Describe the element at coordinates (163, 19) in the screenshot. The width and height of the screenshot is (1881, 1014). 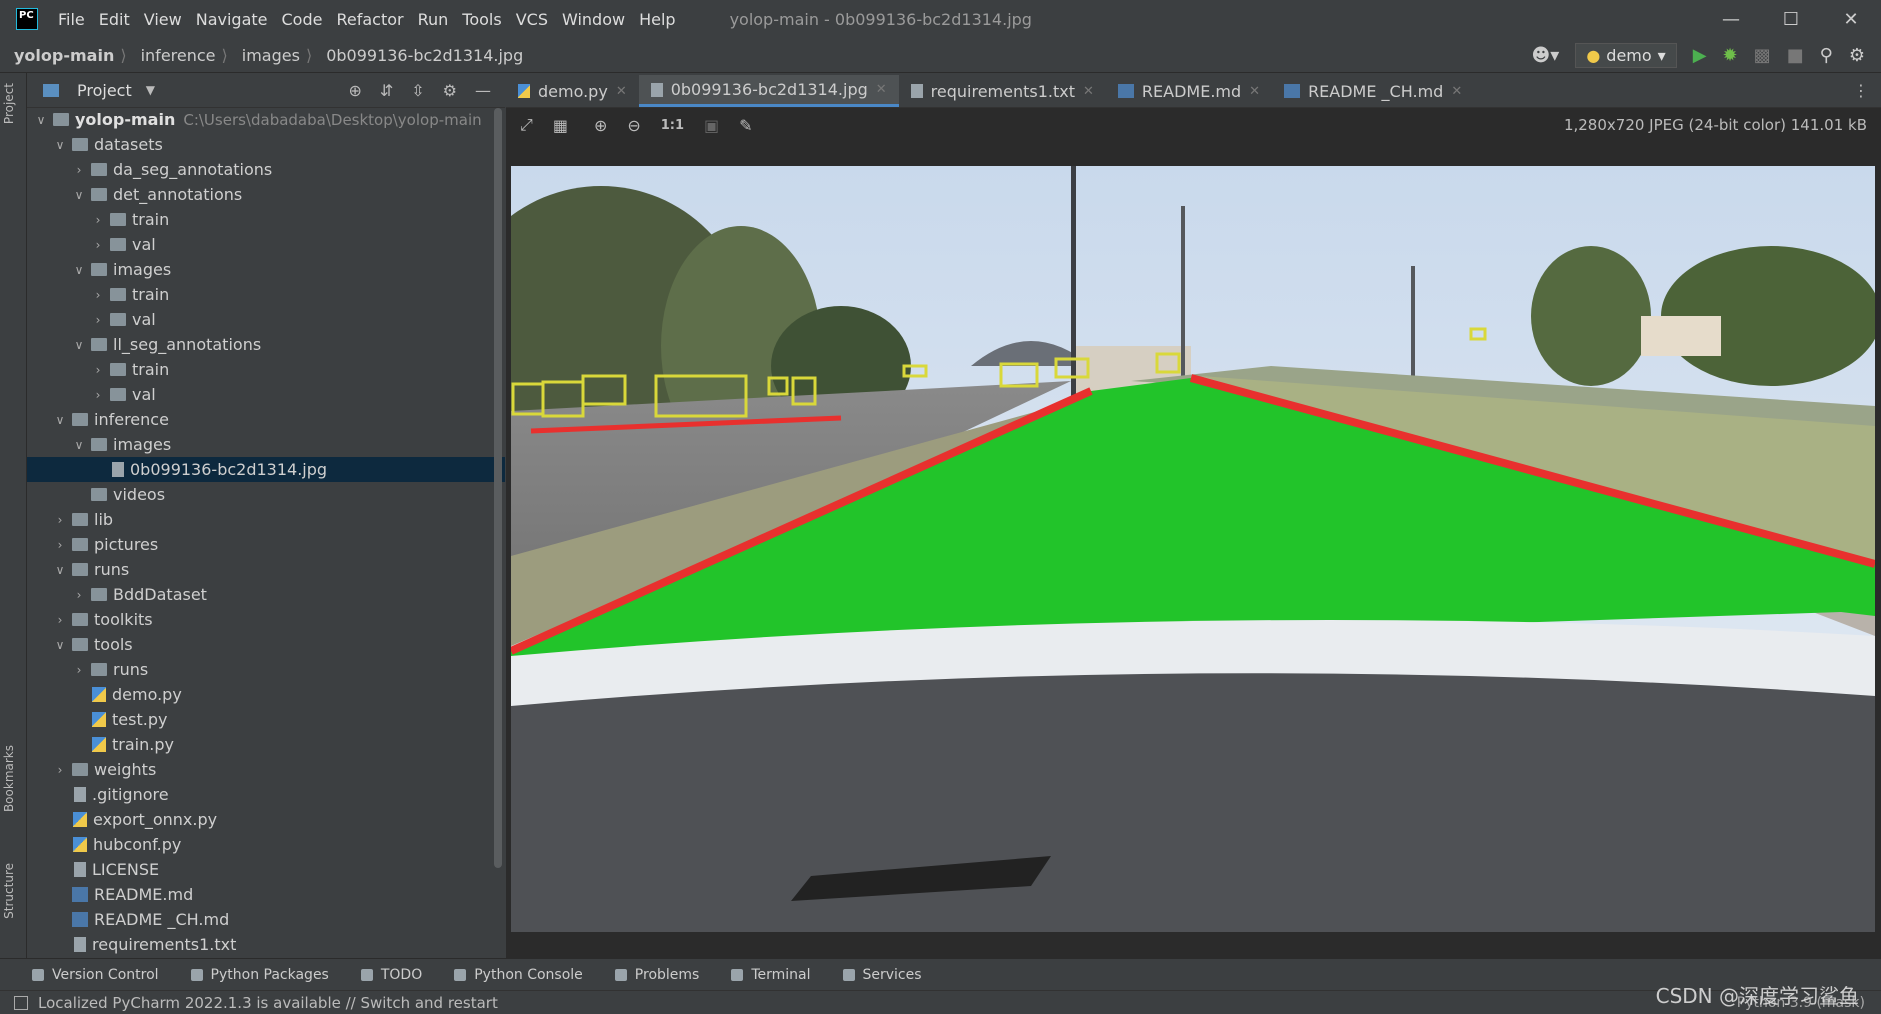
I see `menu-view: View` at that location.